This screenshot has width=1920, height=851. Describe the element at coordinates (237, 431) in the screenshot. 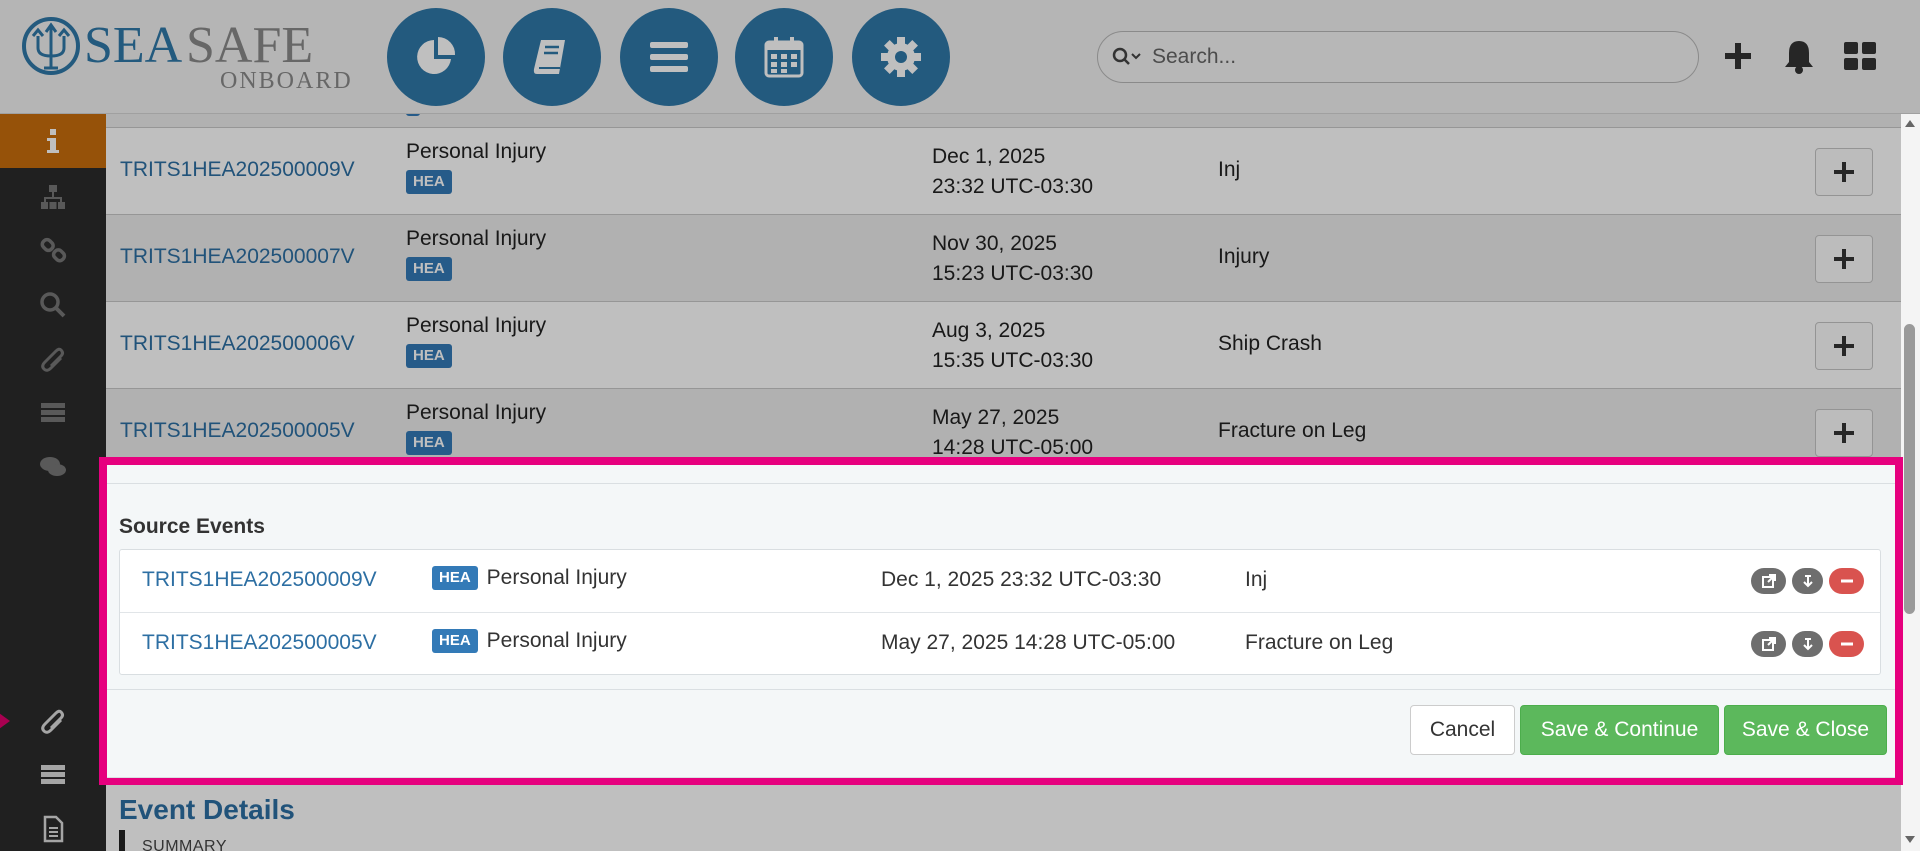

I see `event-id-link: TRITS1HEA202500005V` at that location.